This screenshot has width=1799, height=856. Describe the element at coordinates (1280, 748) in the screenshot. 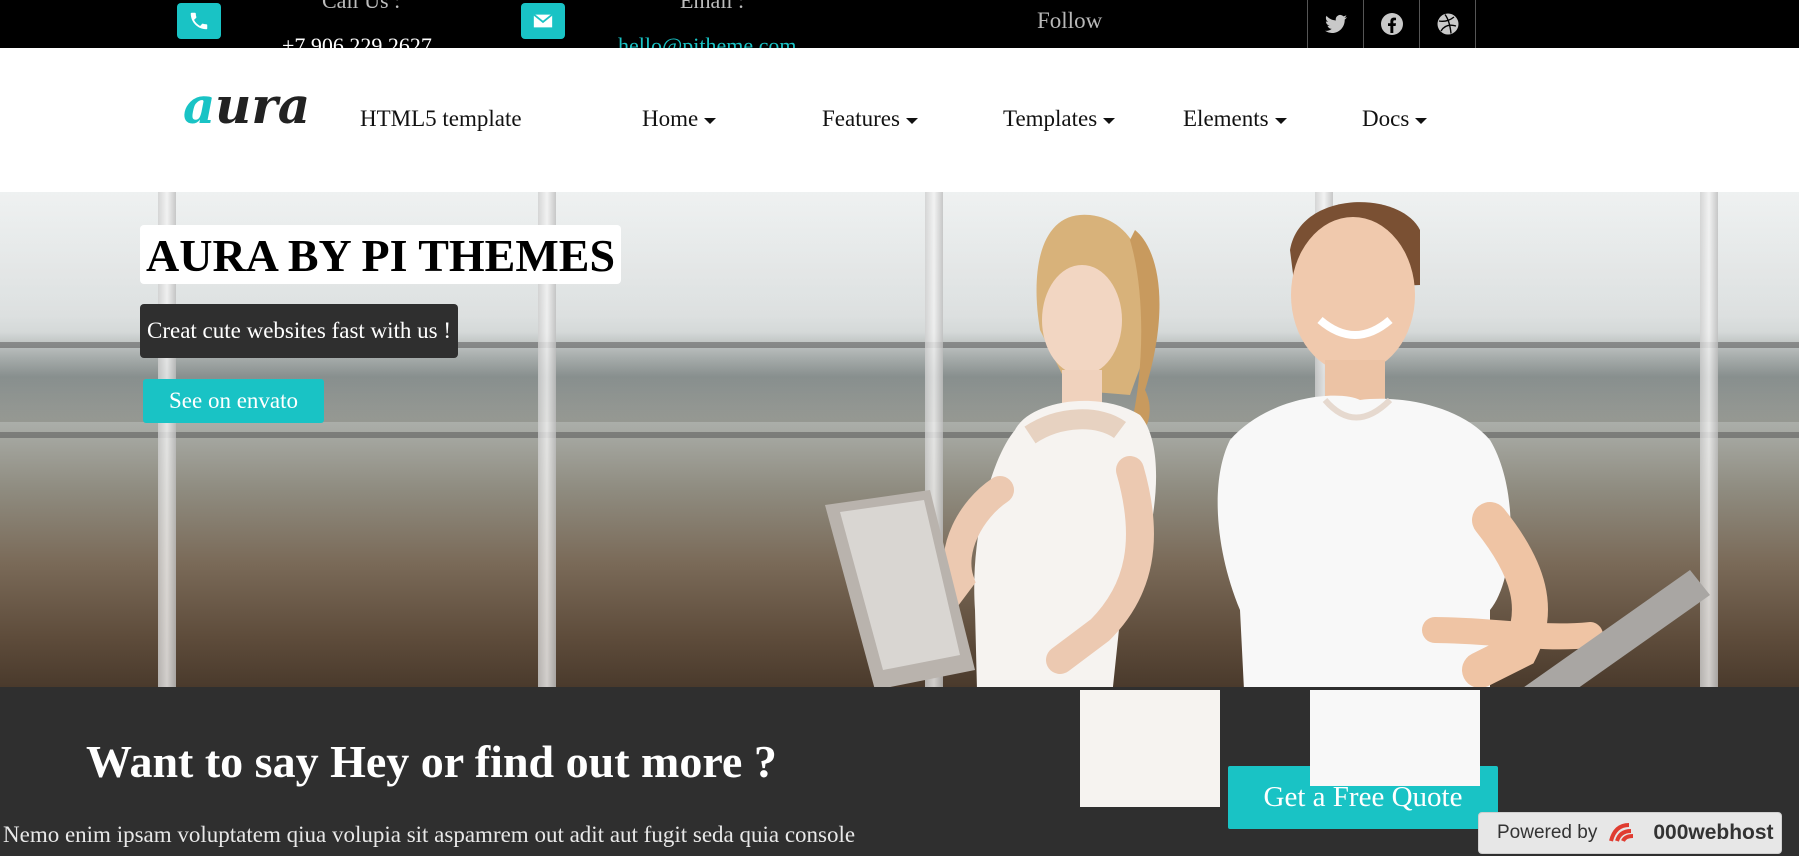

I see `people-overlay` at that location.